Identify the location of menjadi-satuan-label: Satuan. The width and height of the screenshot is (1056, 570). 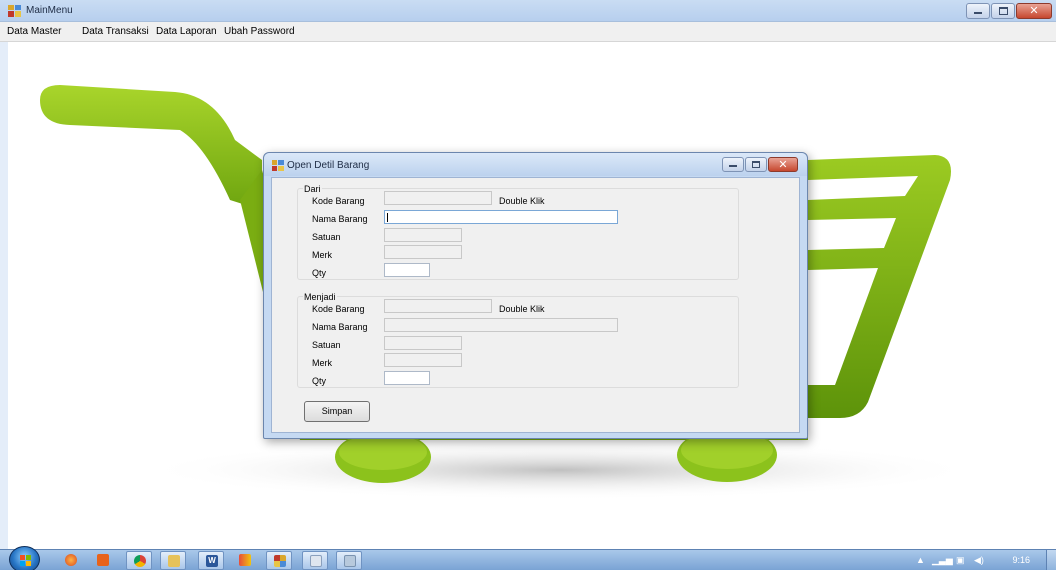
(326, 345).